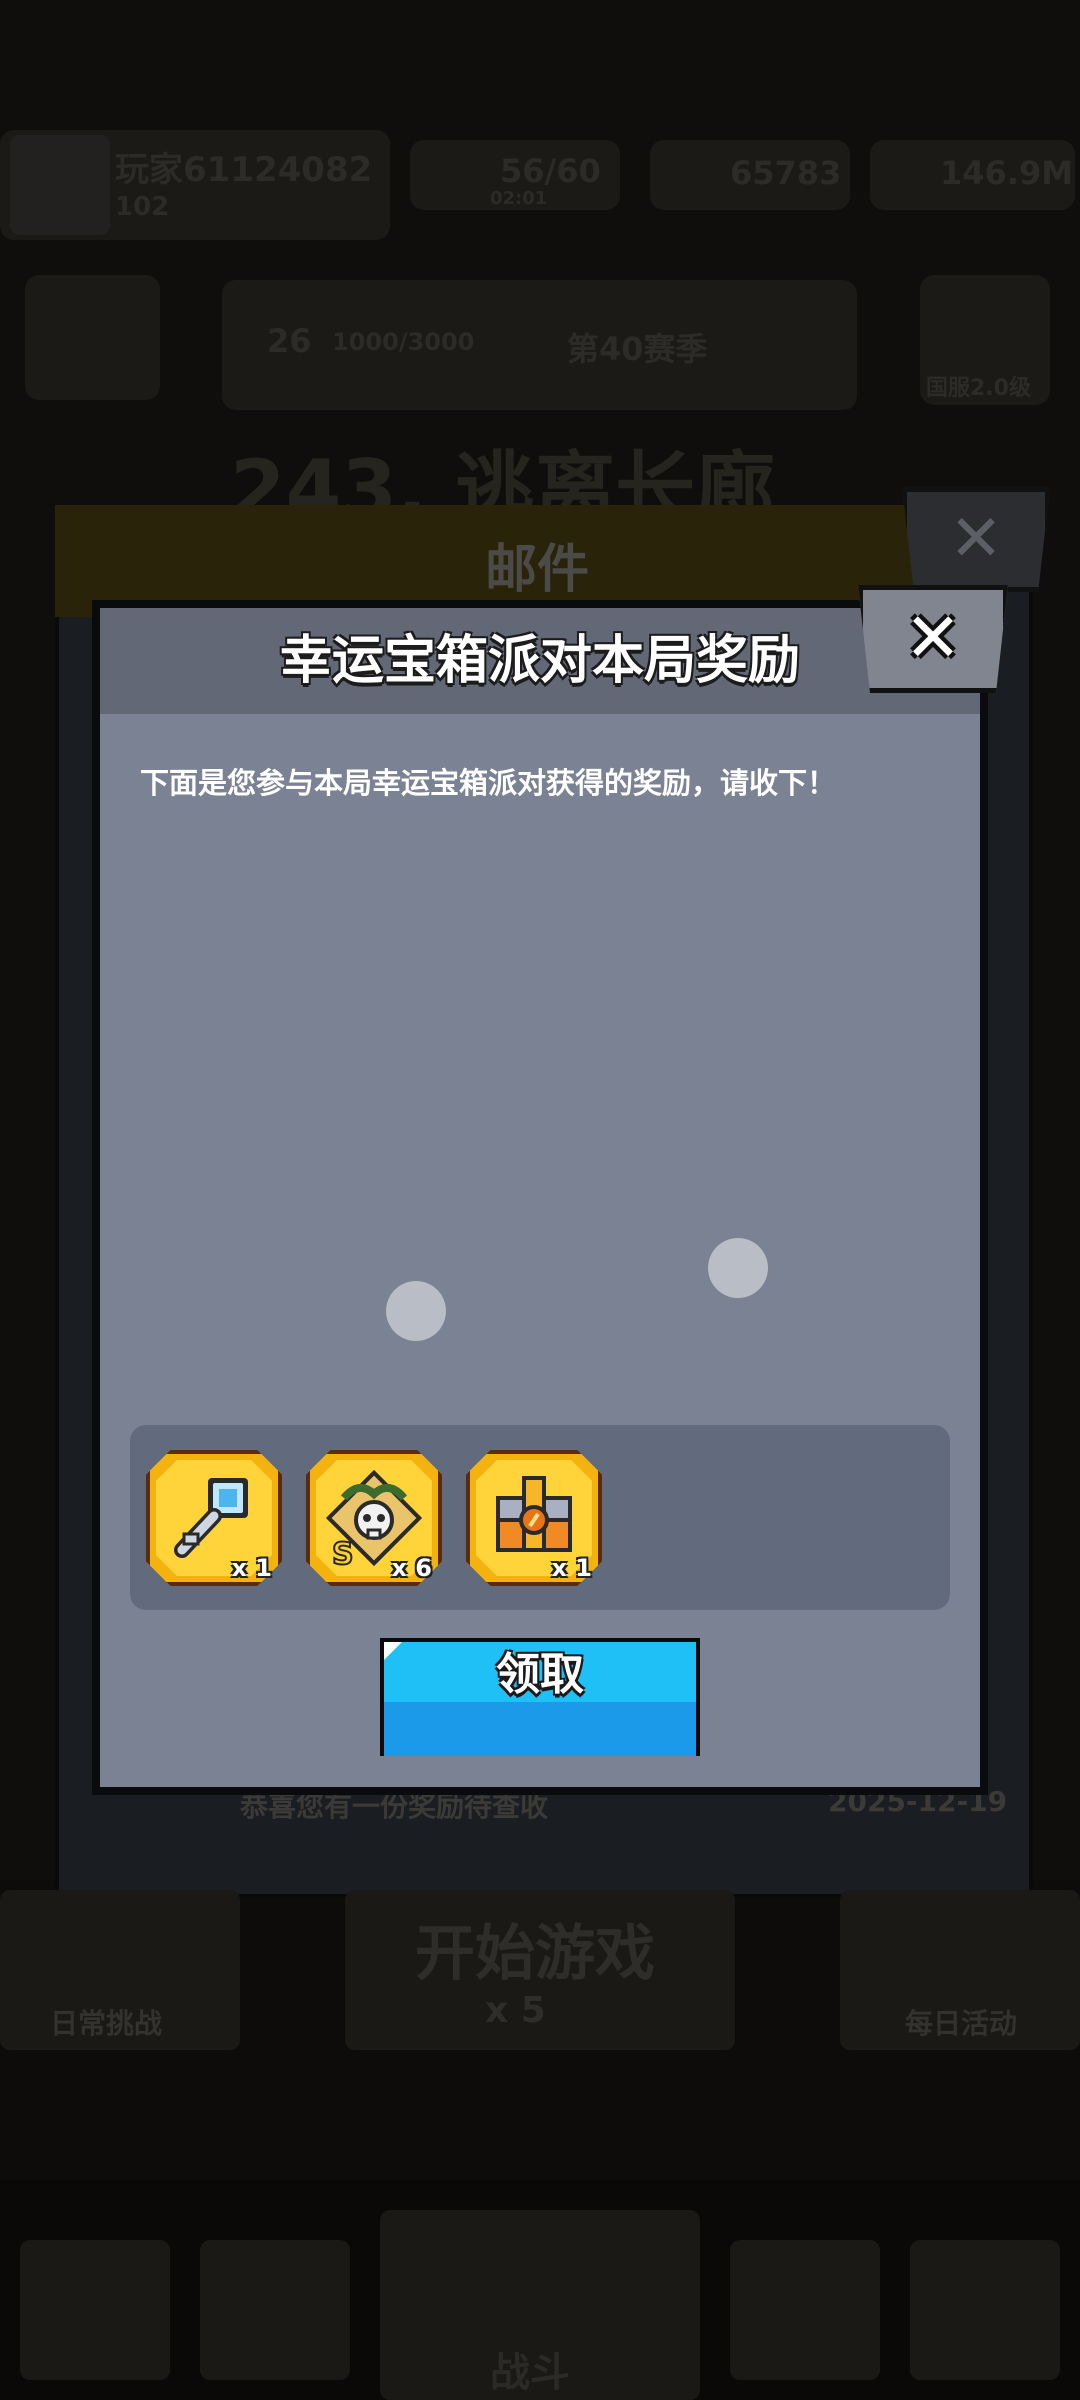  What do you see at coordinates (289, 341) in the screenshot?
I see `rank-number: 26` at bounding box center [289, 341].